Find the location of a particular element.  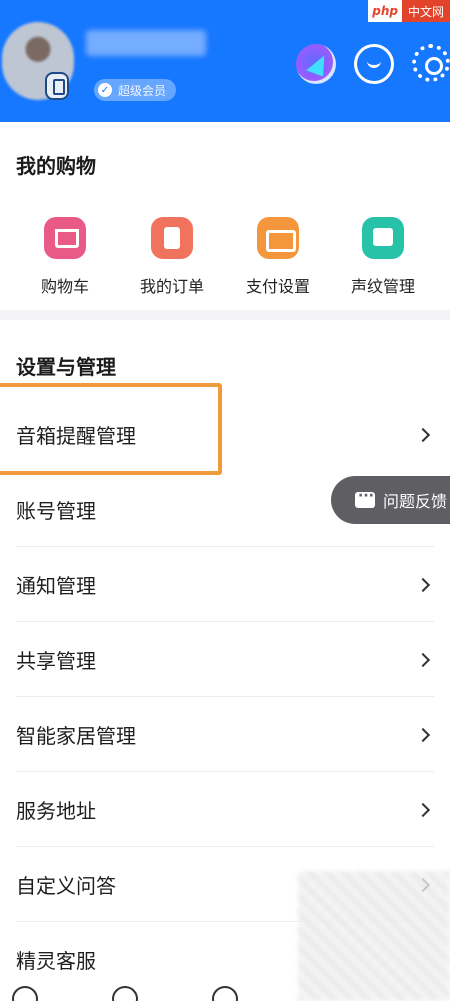

site-watermark-badge: php 中文网 is located at coordinates (409, 11).